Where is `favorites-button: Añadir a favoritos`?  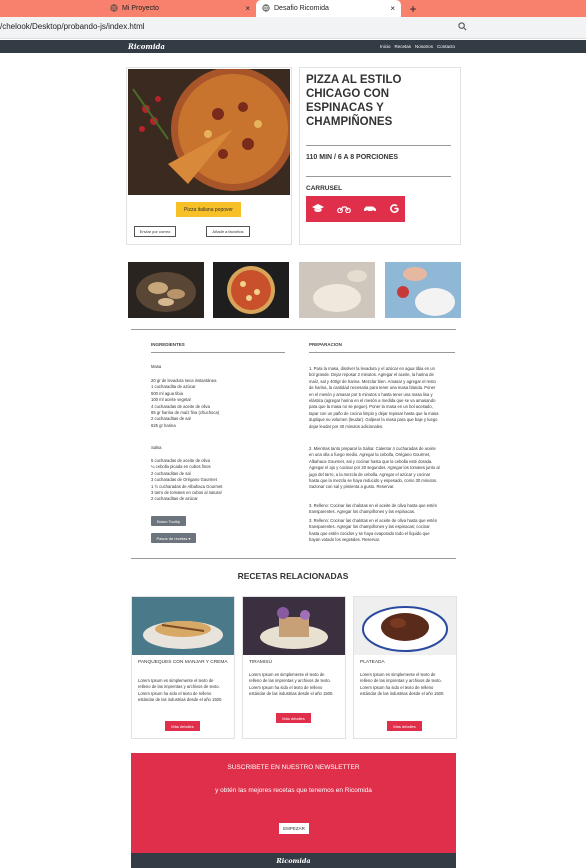
favorites-button: Añadir a favoritos is located at coordinates (228, 231).